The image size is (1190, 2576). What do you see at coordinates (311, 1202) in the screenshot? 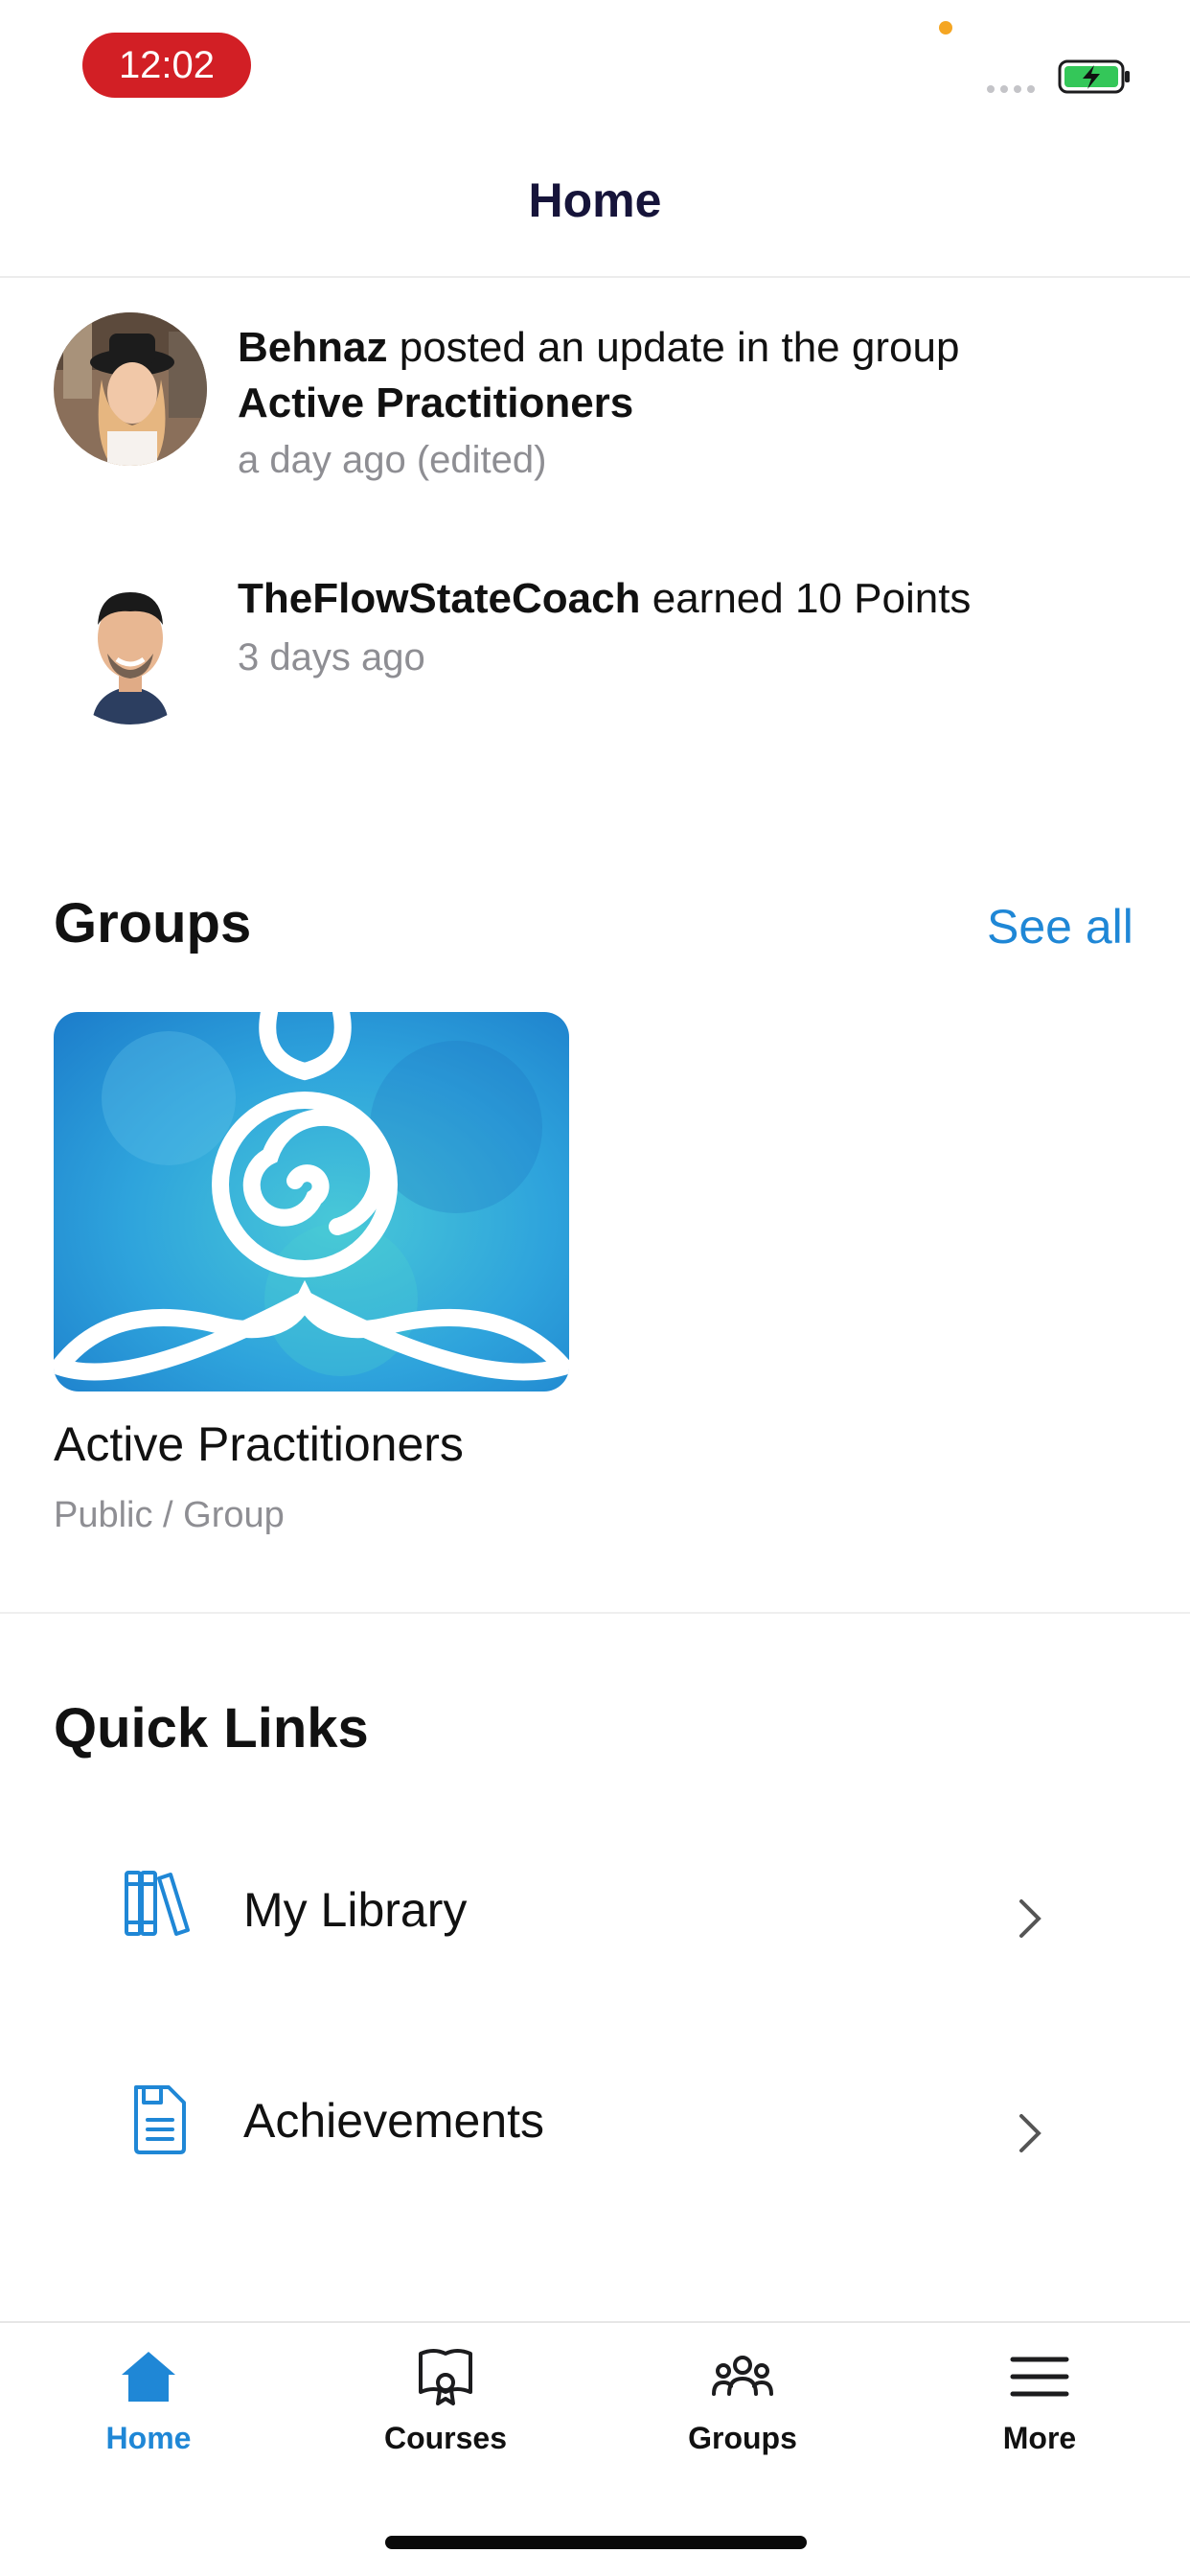
I see `group-cover-image` at bounding box center [311, 1202].